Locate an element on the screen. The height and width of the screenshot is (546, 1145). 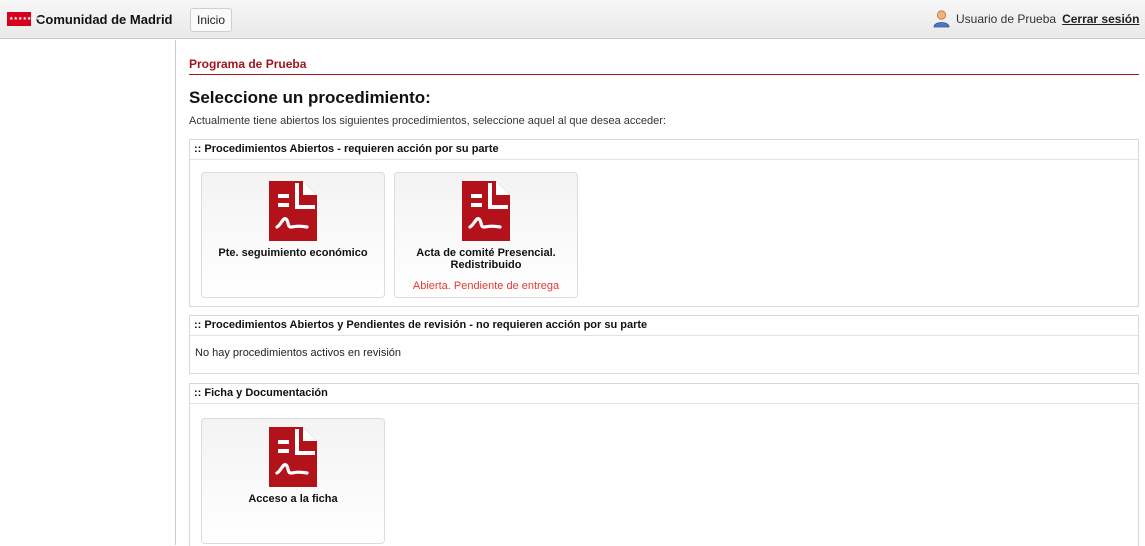
sidebar-divider is located at coordinates (175, 292).